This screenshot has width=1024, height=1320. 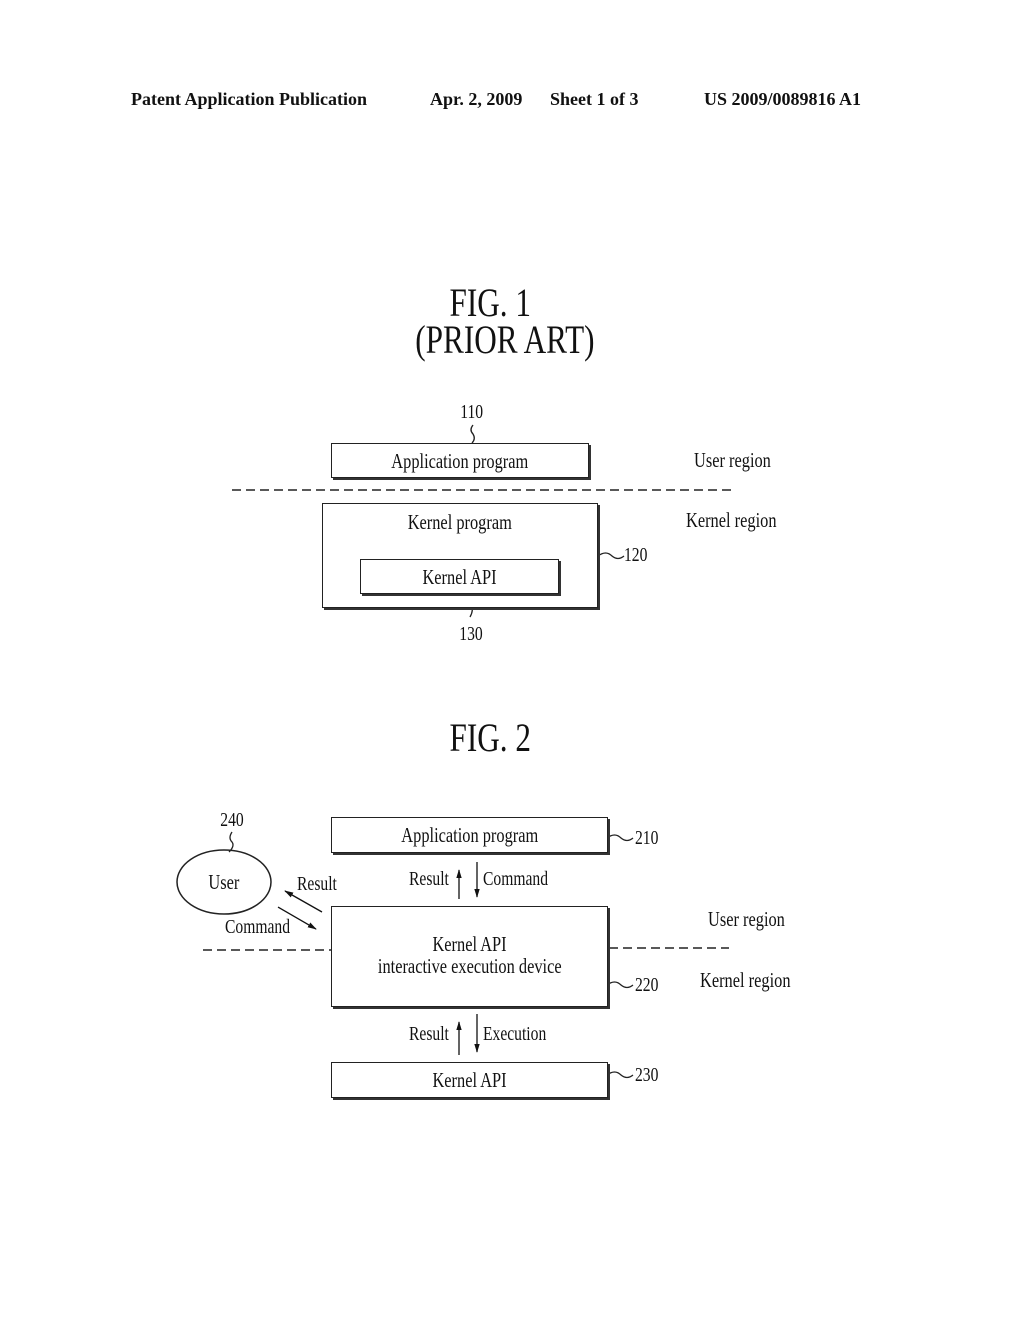 What do you see at coordinates (732, 460) in the screenshot?
I see `fig1-user-region-label: User region` at bounding box center [732, 460].